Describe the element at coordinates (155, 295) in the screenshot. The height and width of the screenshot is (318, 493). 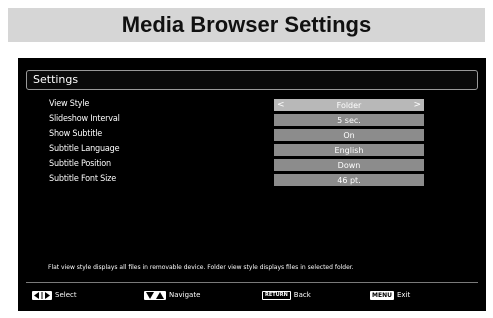
I see `up-down-arrow-keys-icon` at that location.